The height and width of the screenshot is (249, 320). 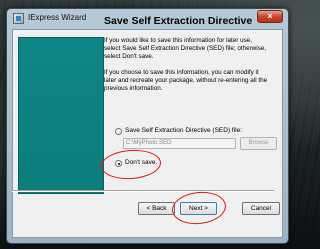 I want to click on back-button: < Back, so click(x=156, y=208).